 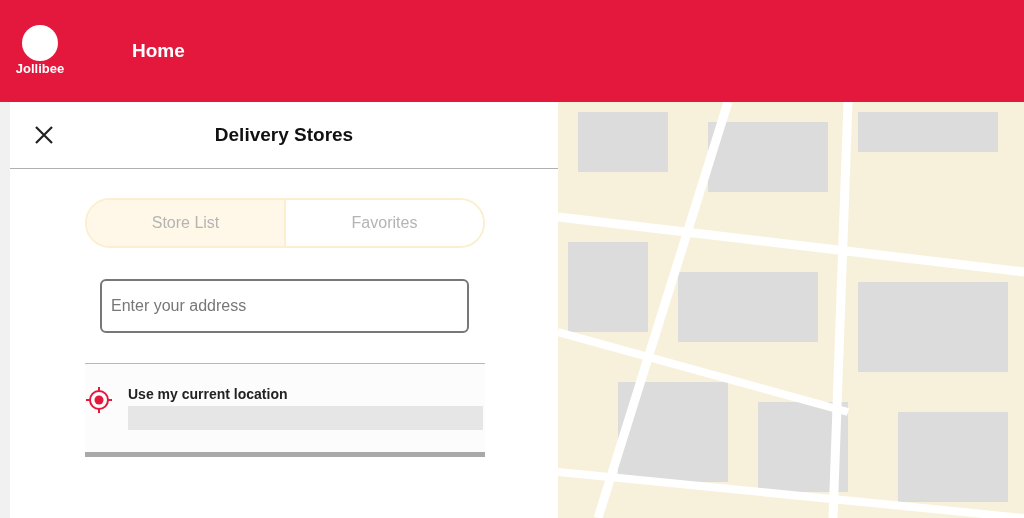 I want to click on page-title: Home, so click(x=158, y=50).